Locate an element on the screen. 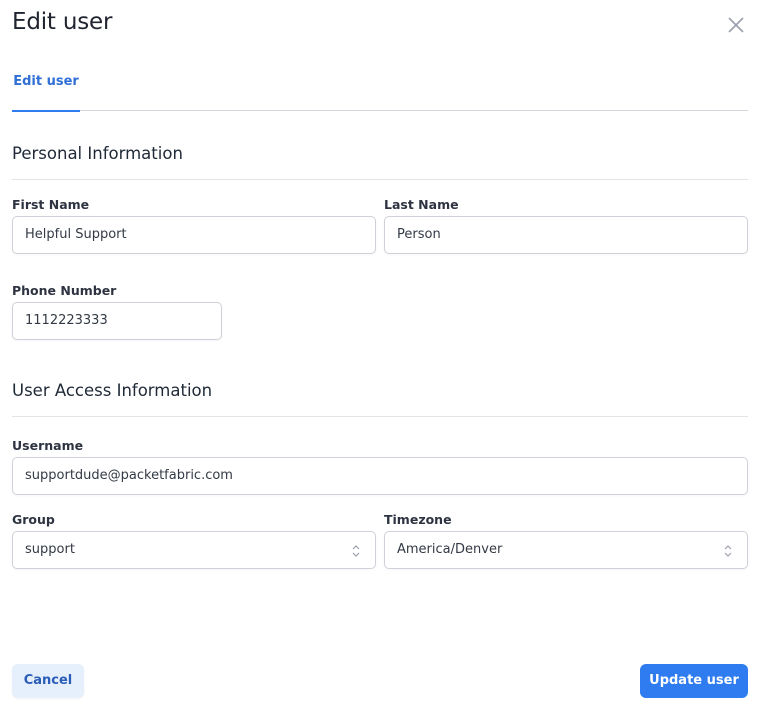 This screenshot has width=760, height=712. timezone-select: America/Denver is located at coordinates (566, 550).